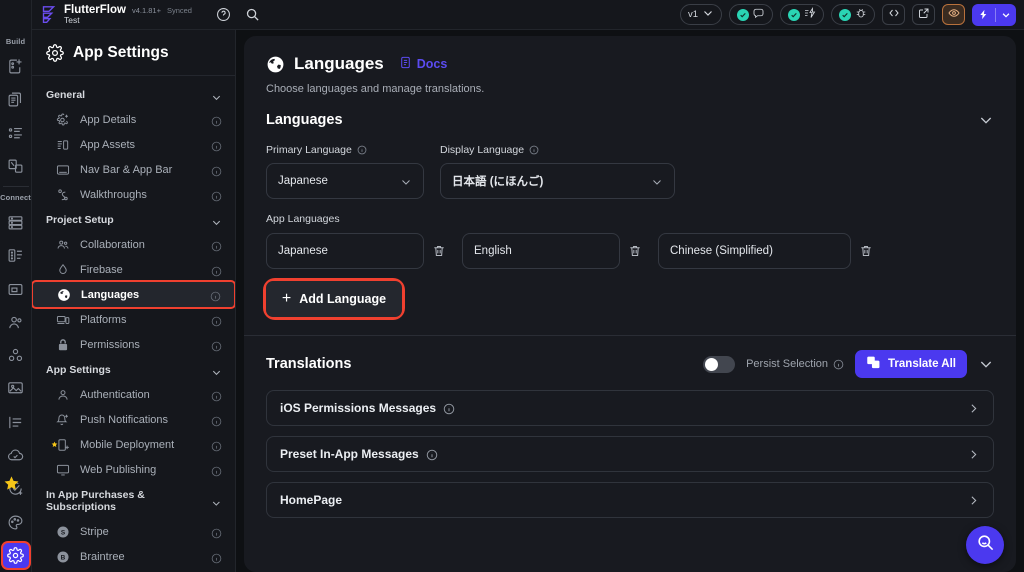 The image size is (1024, 572). I want to click on rail-item-settings, so click(15, 555).